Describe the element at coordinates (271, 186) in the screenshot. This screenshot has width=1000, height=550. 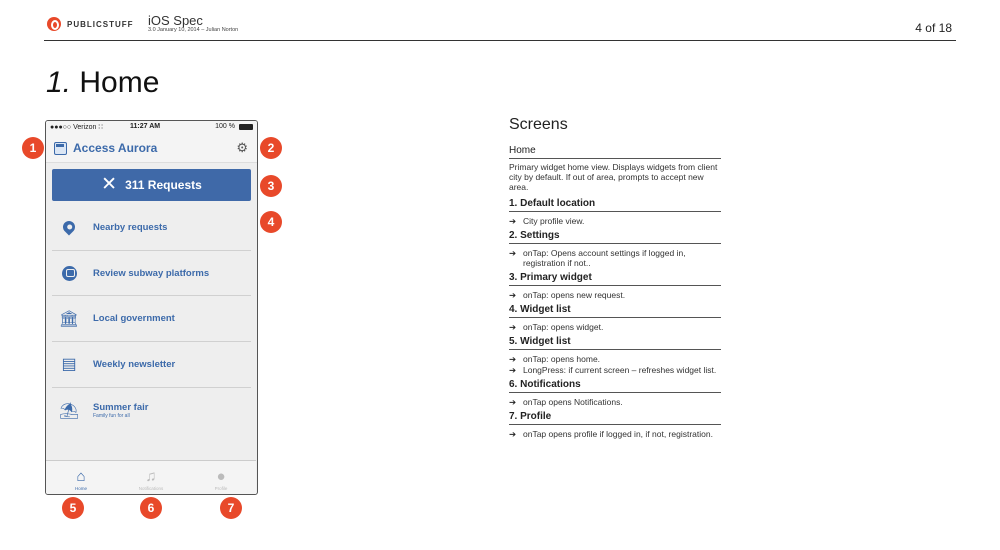
I see `callout-badge: 3` at that location.